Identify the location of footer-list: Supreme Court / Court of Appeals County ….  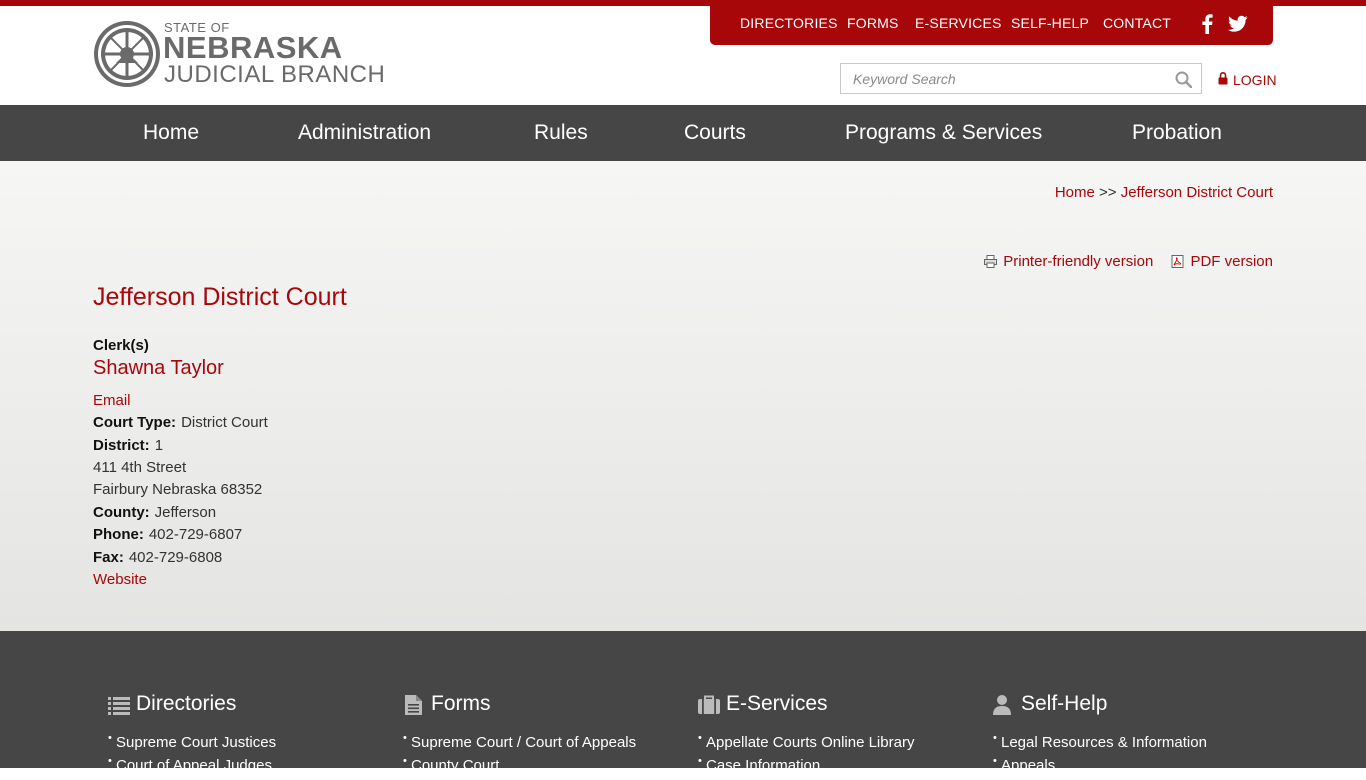
(519, 756).